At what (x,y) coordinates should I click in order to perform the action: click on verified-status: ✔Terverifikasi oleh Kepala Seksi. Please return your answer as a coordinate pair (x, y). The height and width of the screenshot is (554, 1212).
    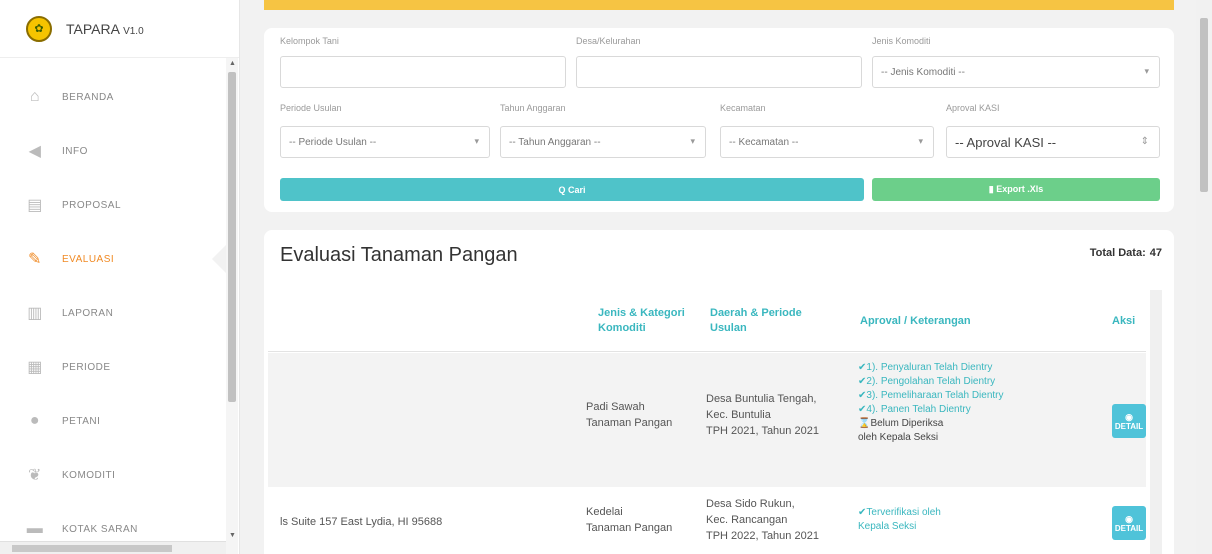
    Looking at the image, I should click on (899, 519).